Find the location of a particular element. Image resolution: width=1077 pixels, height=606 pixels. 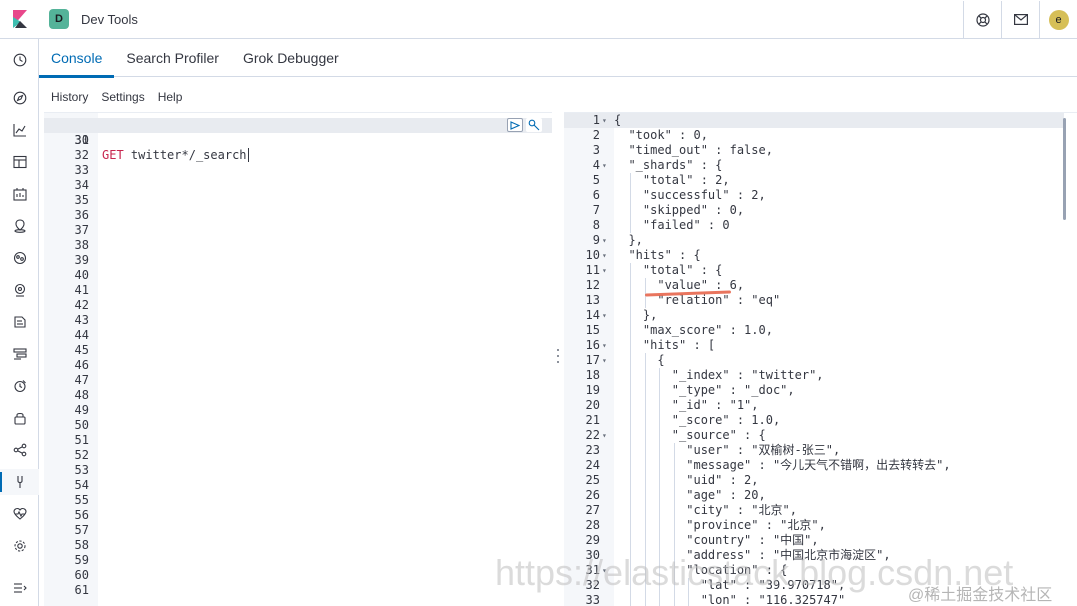

dashboard-icon is located at coordinates (19, 162).